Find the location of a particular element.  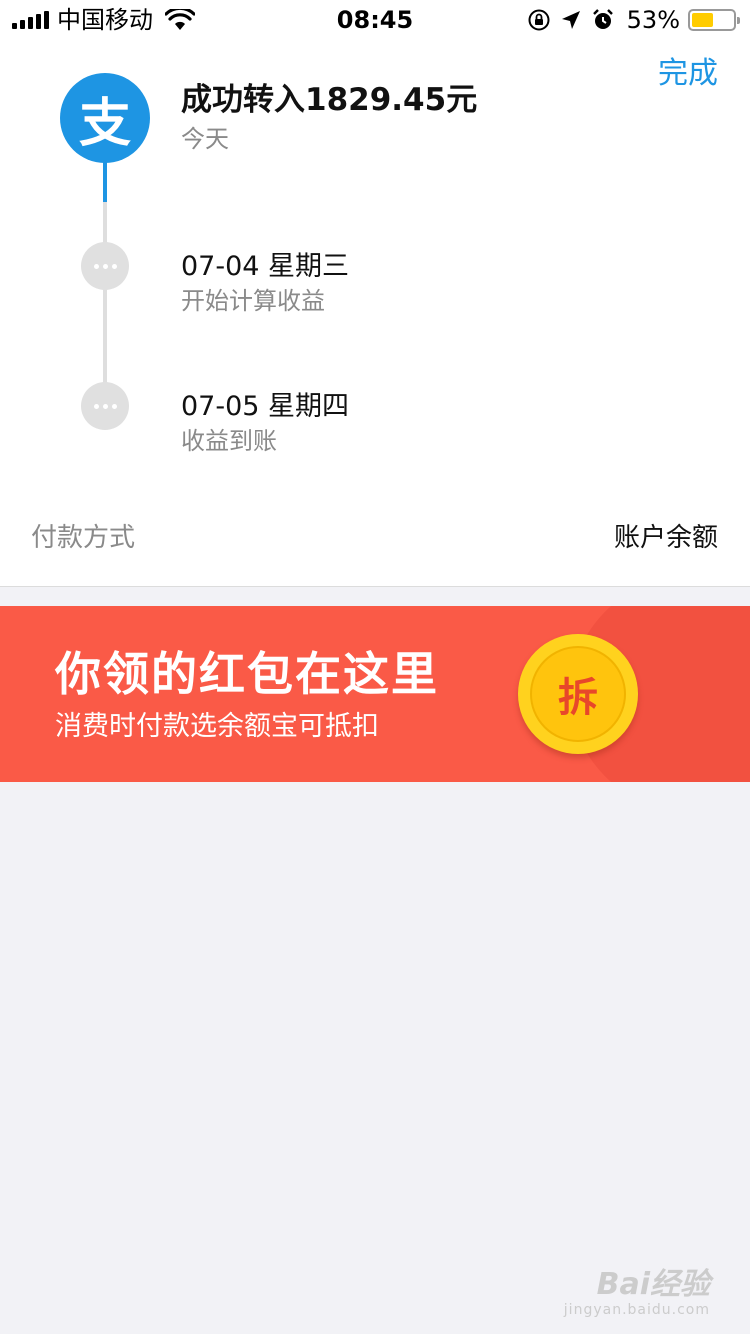

alarm-icon is located at coordinates (602, 19).